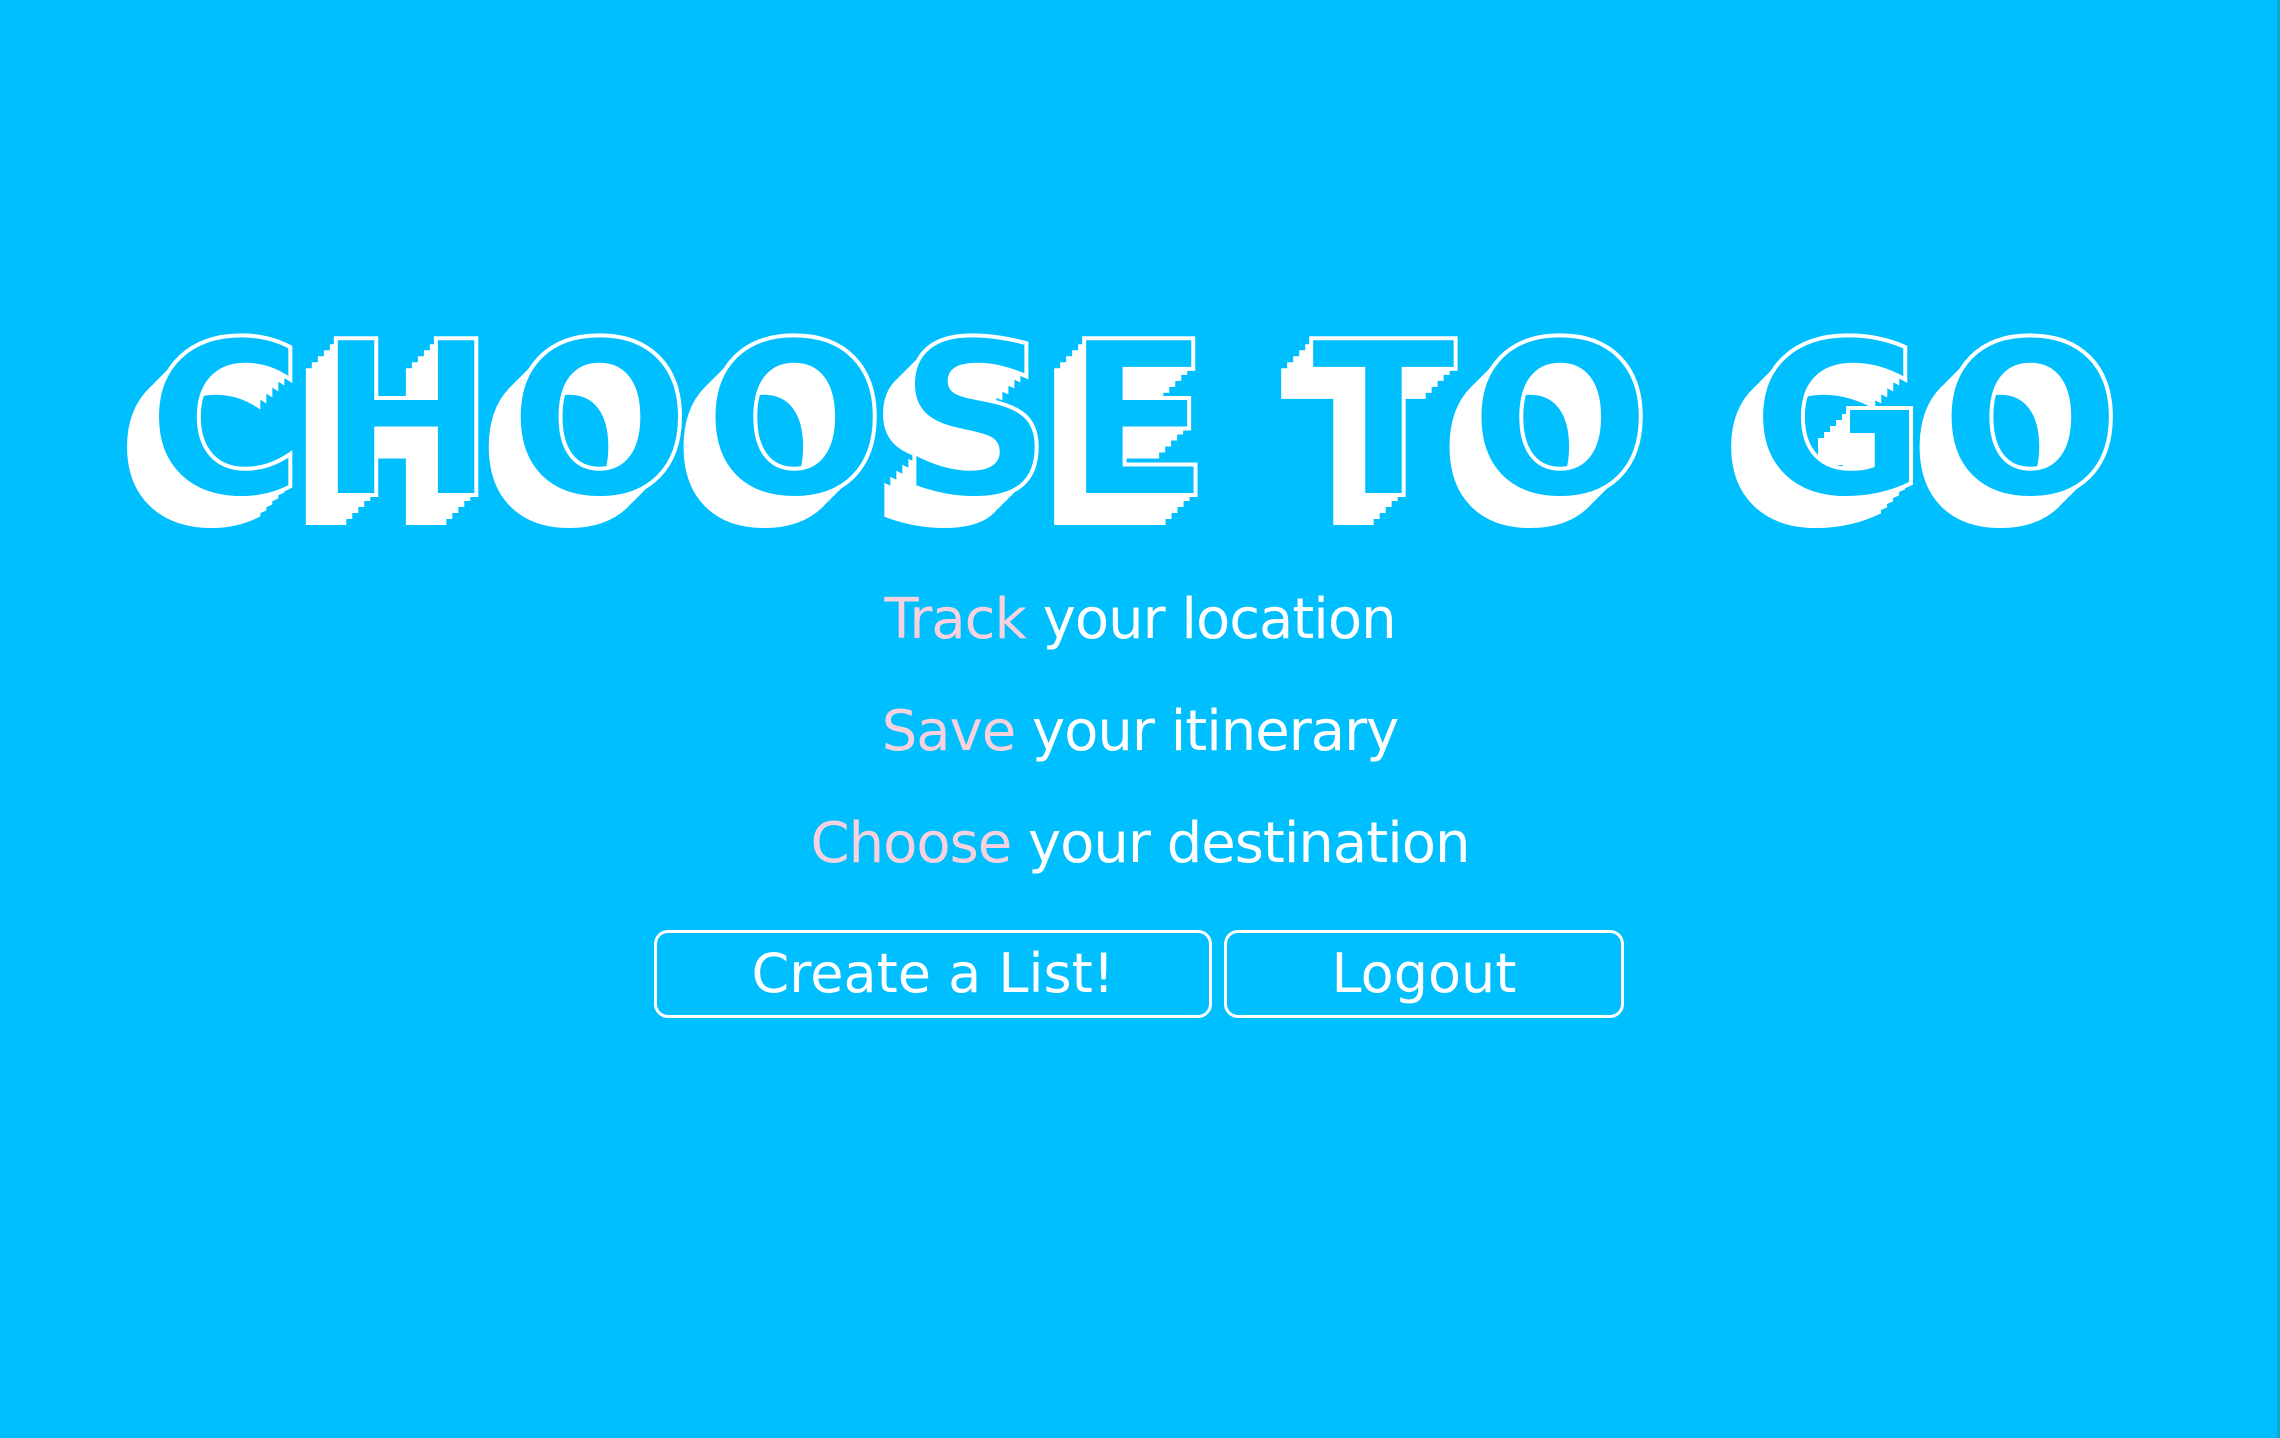 Image resolution: width=2280 pixels, height=1438 pixels. Describe the element at coordinates (933, 974) in the screenshot. I see `create-list-button: Create a List!` at that location.